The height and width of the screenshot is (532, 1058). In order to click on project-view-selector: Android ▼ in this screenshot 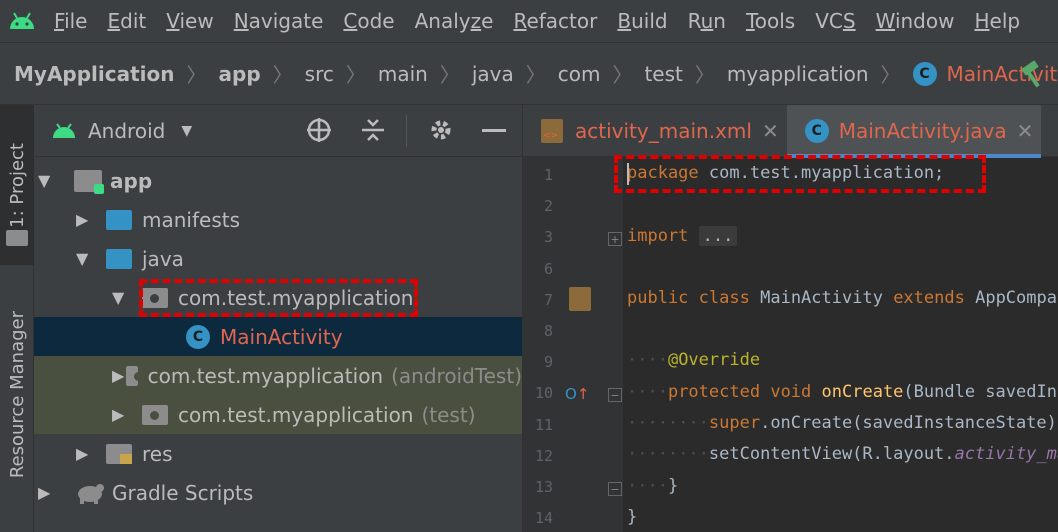, I will do `click(278, 131)`.